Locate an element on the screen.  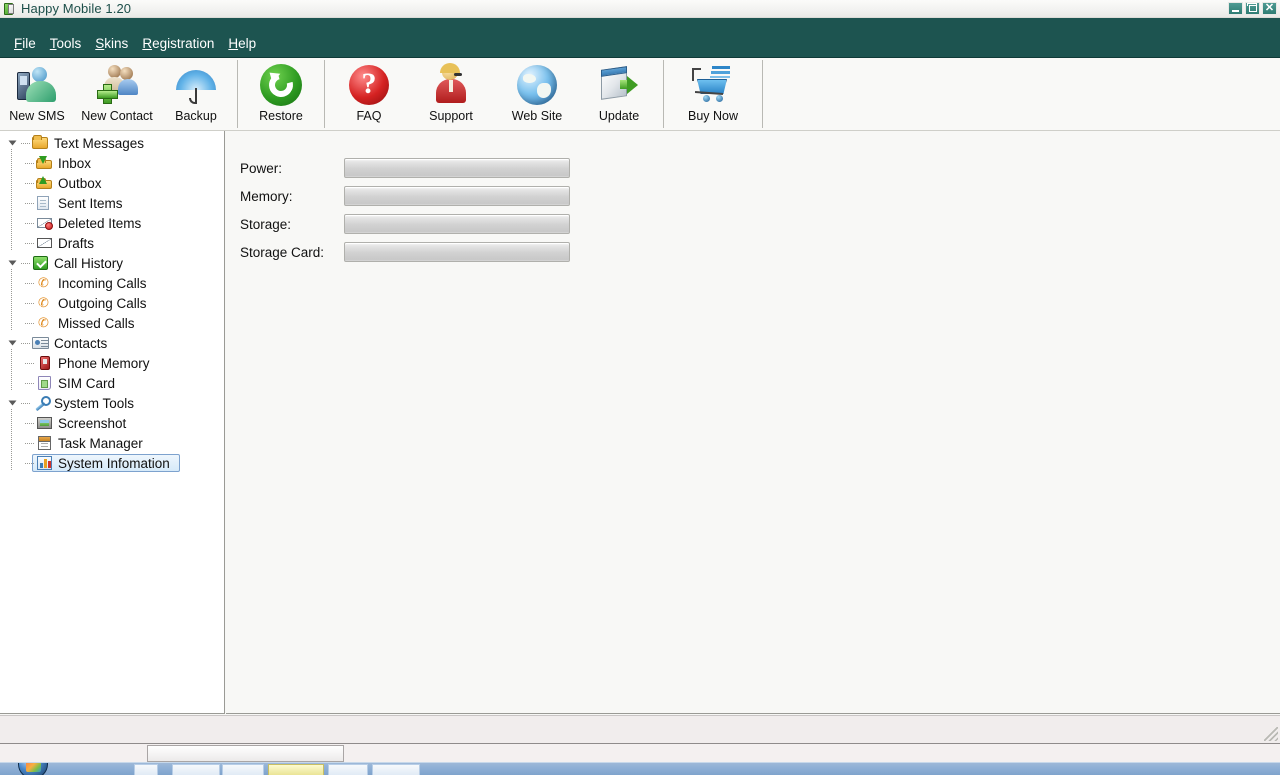
tree-node-outbox: Outbox is located at coordinates (112, 183).